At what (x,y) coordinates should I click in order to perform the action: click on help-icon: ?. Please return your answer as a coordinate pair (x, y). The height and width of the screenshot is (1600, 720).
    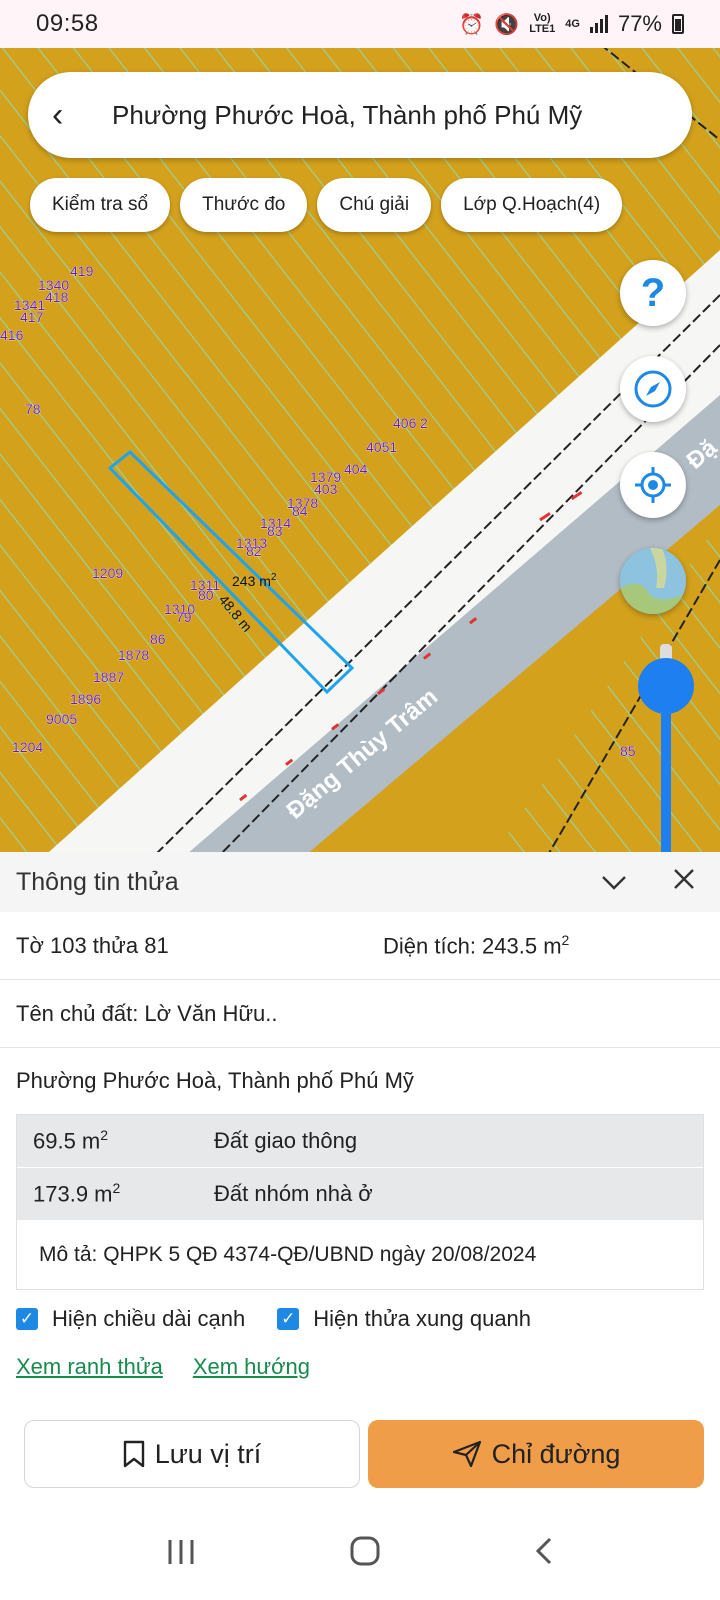
    Looking at the image, I should click on (653, 292).